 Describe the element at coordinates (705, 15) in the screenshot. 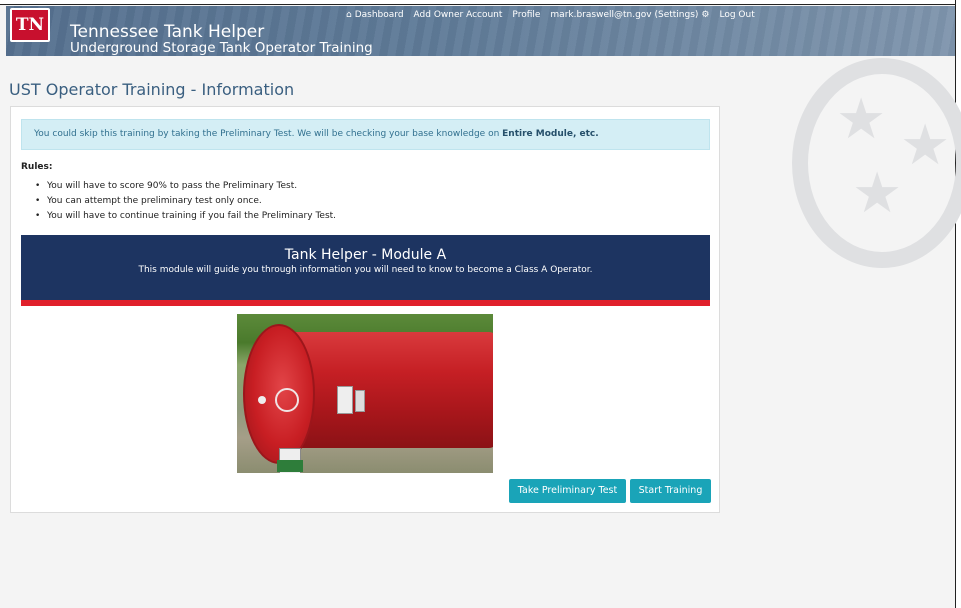

I see `gear-icon: ⚙` at that location.